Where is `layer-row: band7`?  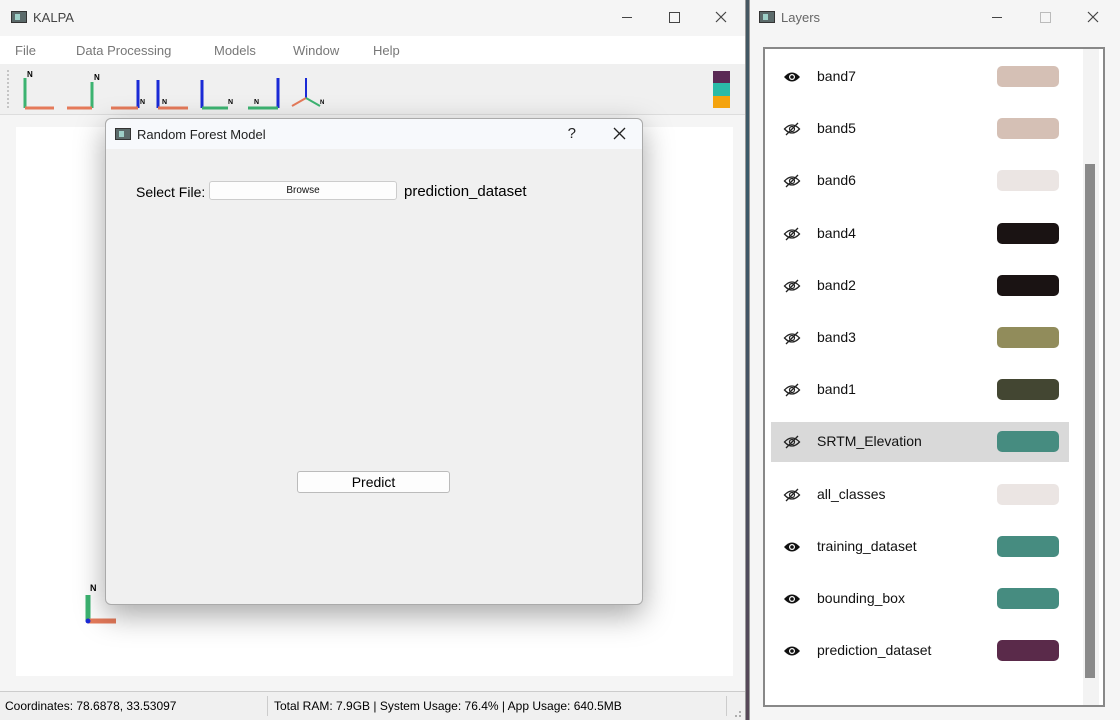
layer-row: band7 is located at coordinates (920, 77).